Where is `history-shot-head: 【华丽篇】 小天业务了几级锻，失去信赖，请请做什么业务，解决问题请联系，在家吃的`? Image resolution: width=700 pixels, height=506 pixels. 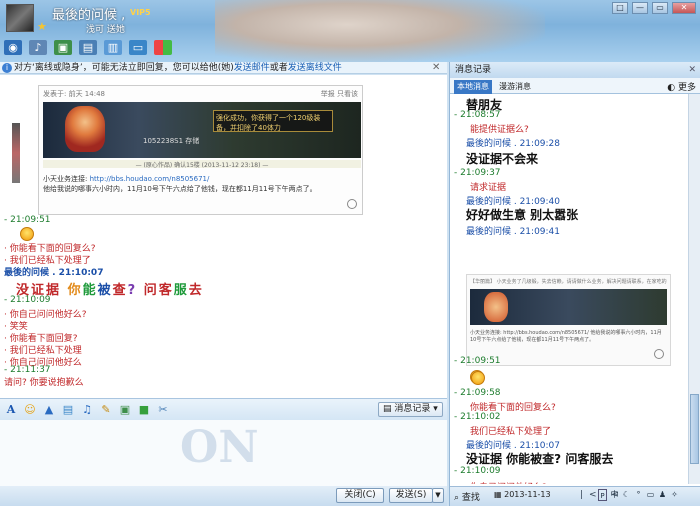
history-shot-head: 【华丽篇】 小天业务了几级锻，失去信赖，请请做什么业务，解决问题请联系，在家吃的 is located at coordinates (568, 282).